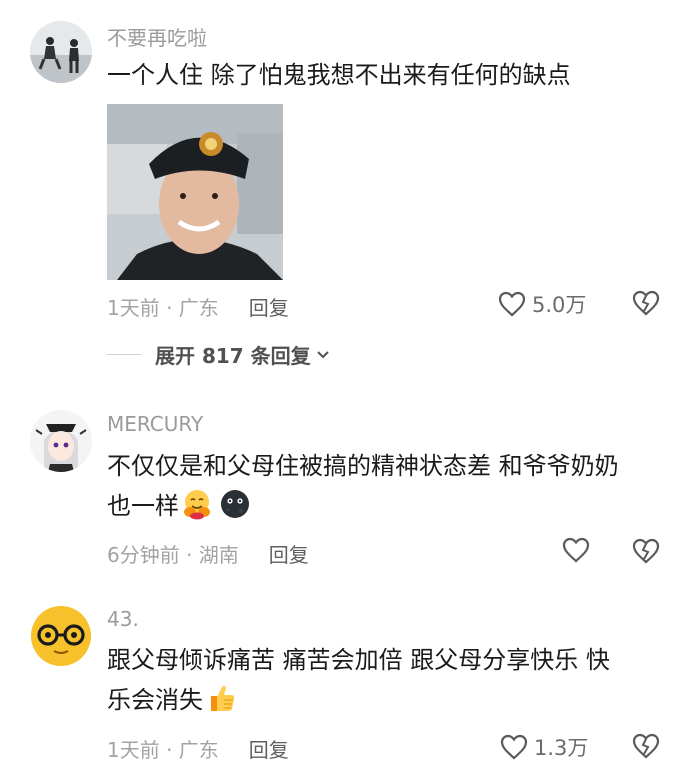  What do you see at coordinates (235, 504) in the screenshot?
I see `dark-moon-face-emoji` at bounding box center [235, 504].